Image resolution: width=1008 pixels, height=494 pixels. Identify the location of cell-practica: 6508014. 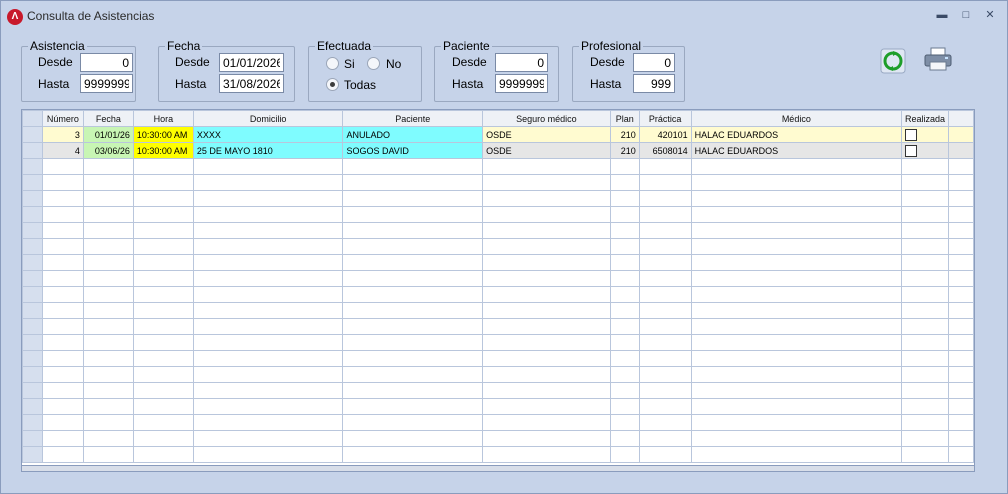
(665, 150).